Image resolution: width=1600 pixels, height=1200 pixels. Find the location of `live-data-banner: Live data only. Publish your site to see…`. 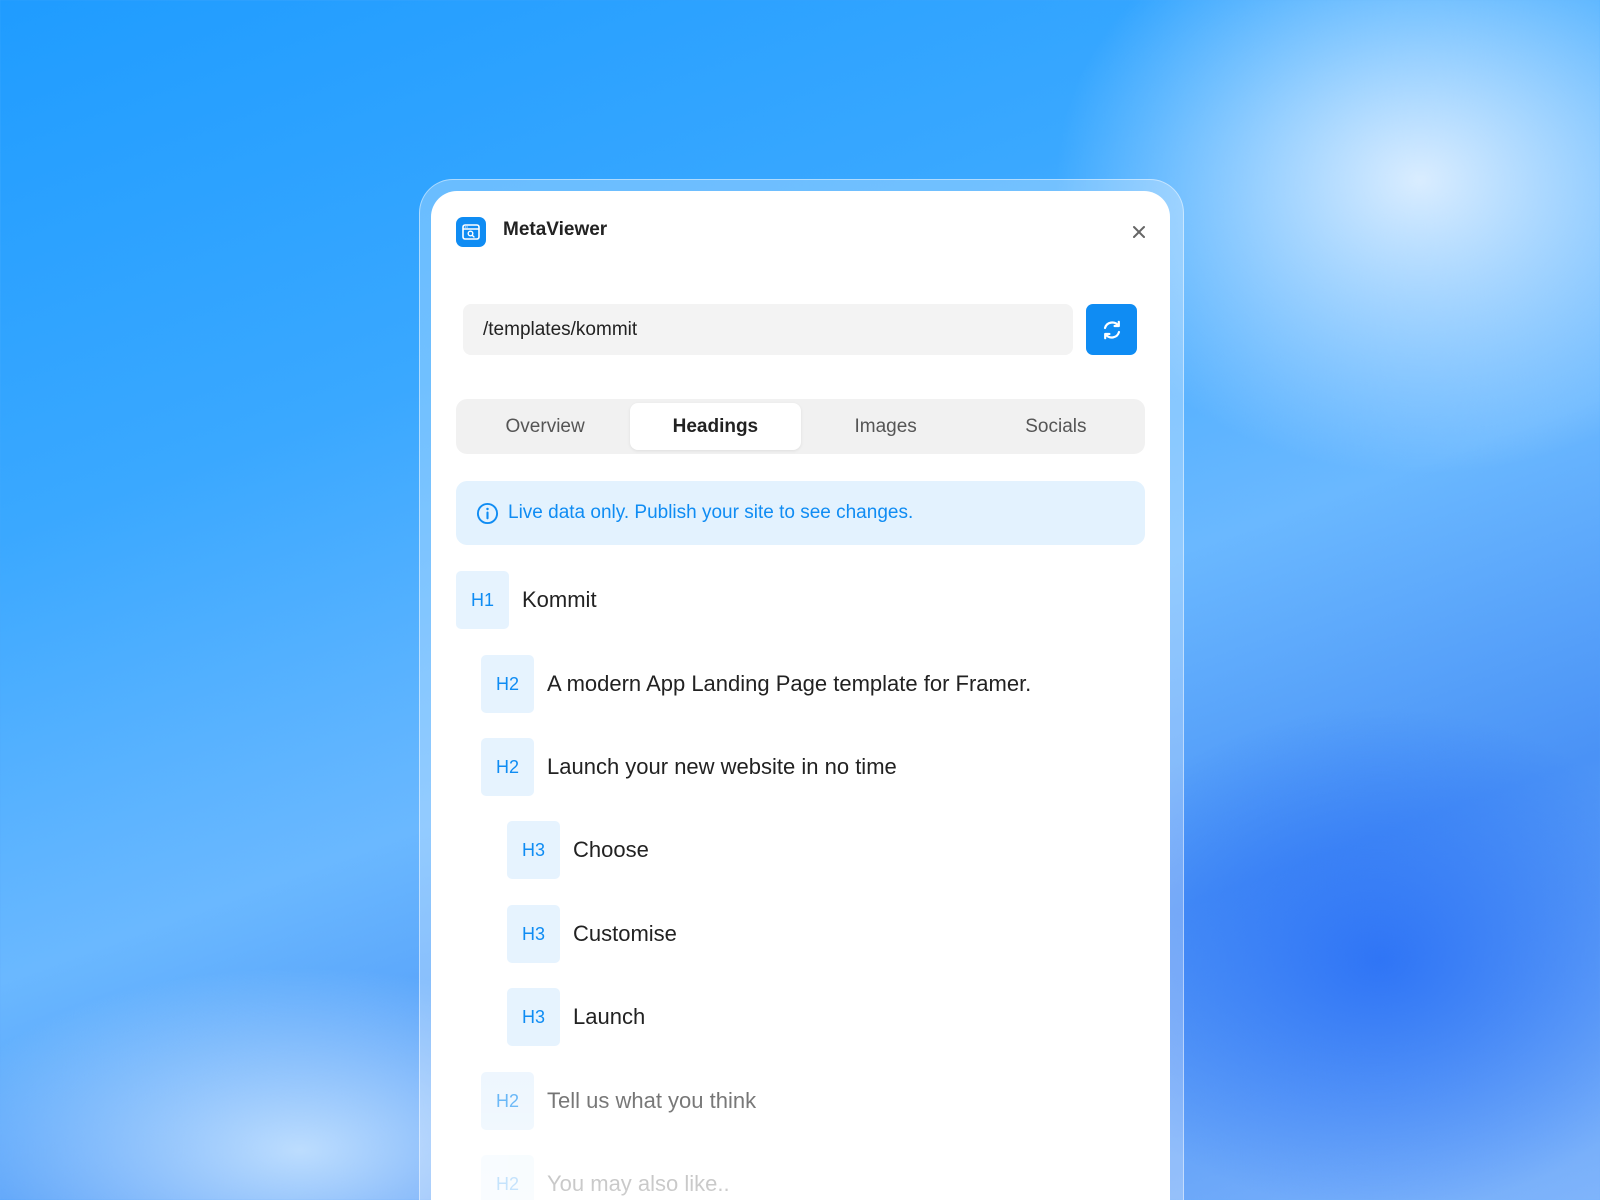

live-data-banner: Live data only. Publish your site to see… is located at coordinates (800, 513).